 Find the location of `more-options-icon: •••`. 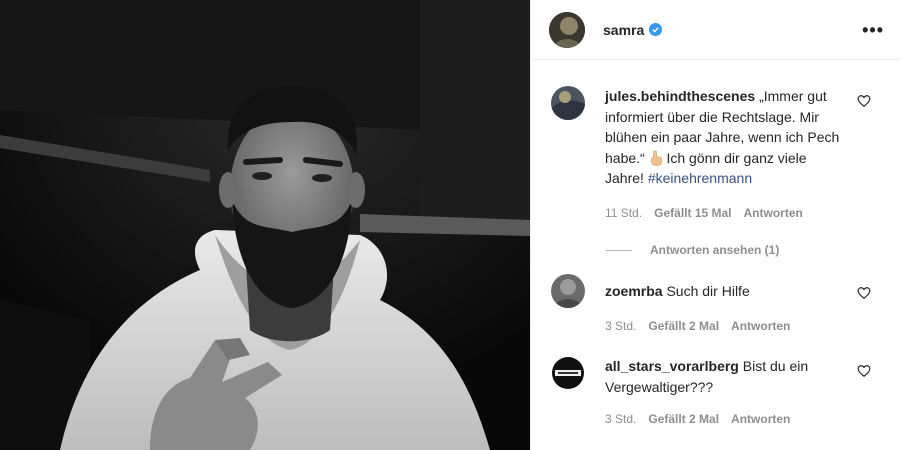

more-options-icon: ••• is located at coordinates (873, 30).